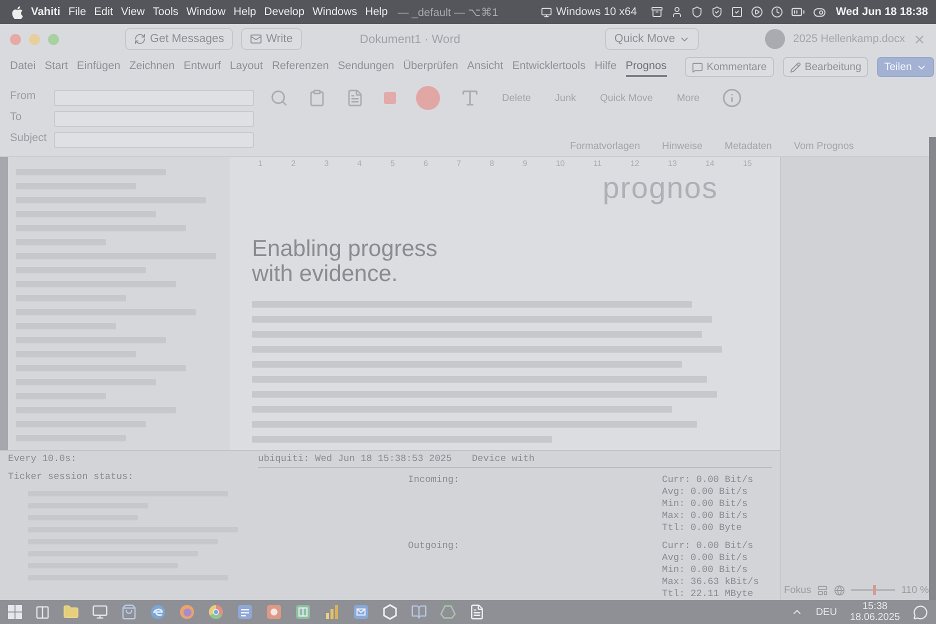 The image size is (936, 624). I want to click on comment-icon, so click(697, 67).